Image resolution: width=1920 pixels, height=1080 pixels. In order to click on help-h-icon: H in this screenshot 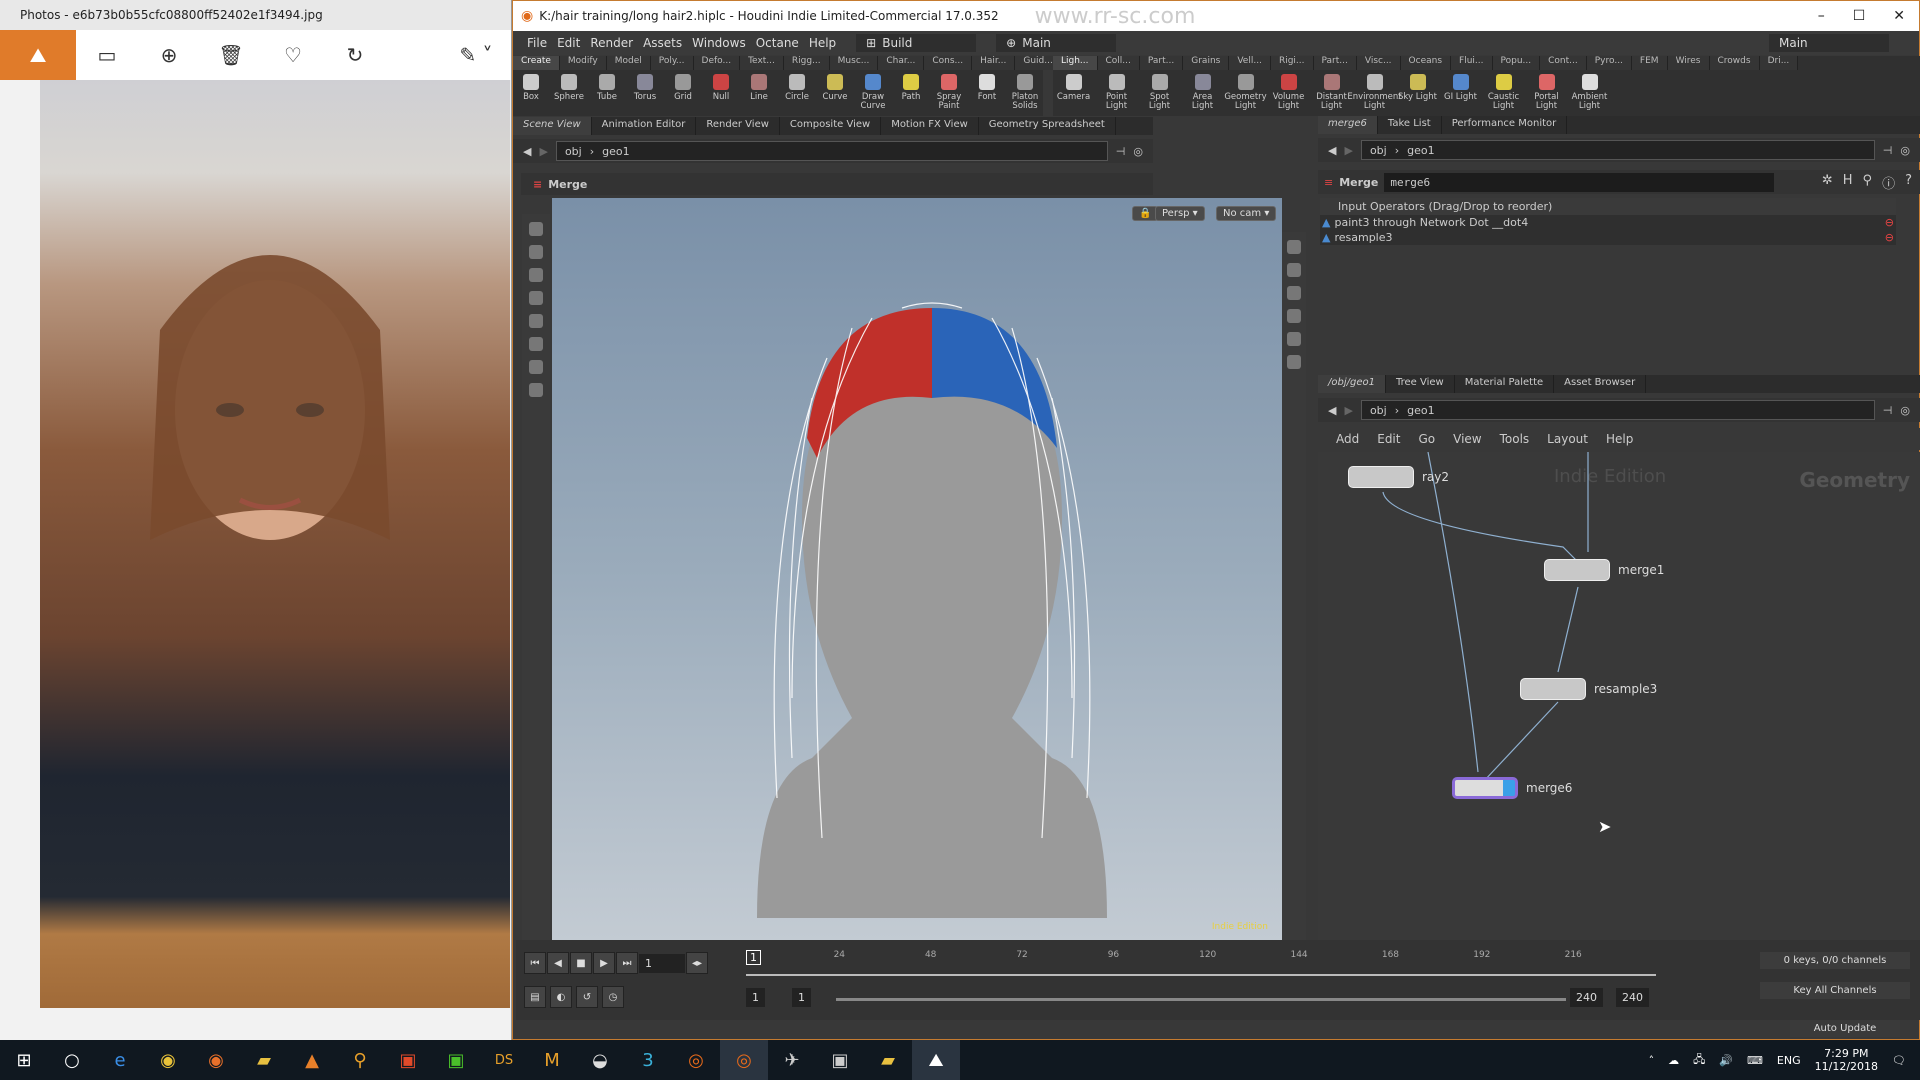, I will do `click(1848, 182)`.